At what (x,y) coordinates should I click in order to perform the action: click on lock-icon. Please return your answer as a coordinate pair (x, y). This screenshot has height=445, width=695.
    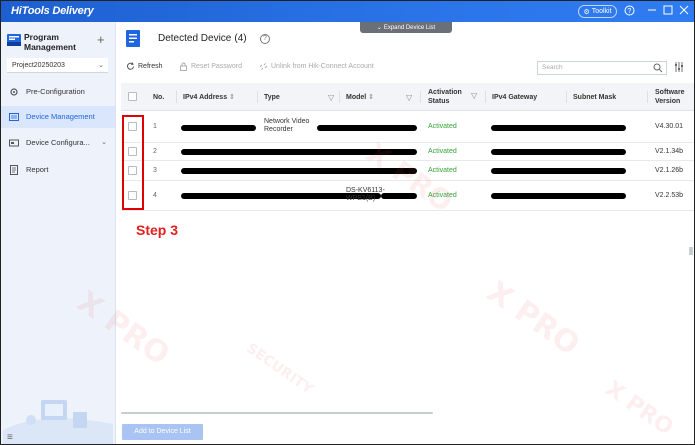
    Looking at the image, I should click on (183, 66).